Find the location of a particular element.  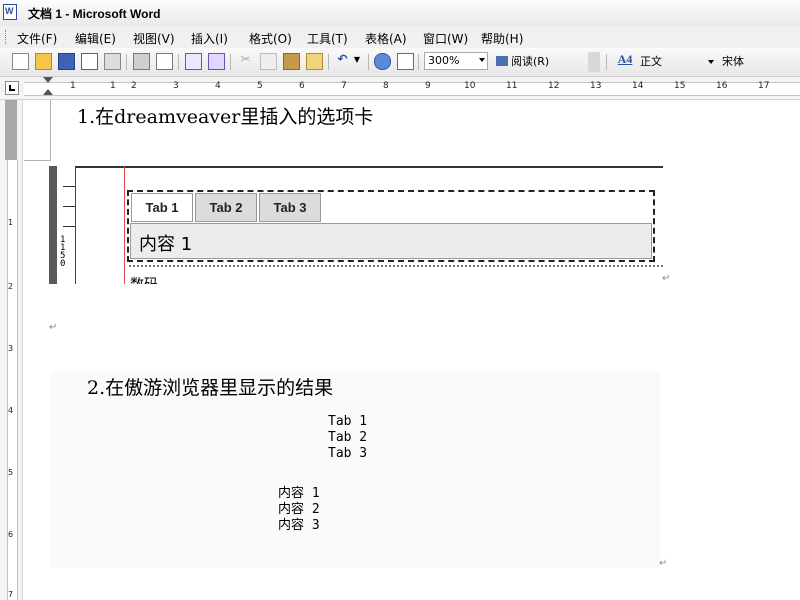

menu-edit: 编辑(E) is located at coordinates (95, 38).